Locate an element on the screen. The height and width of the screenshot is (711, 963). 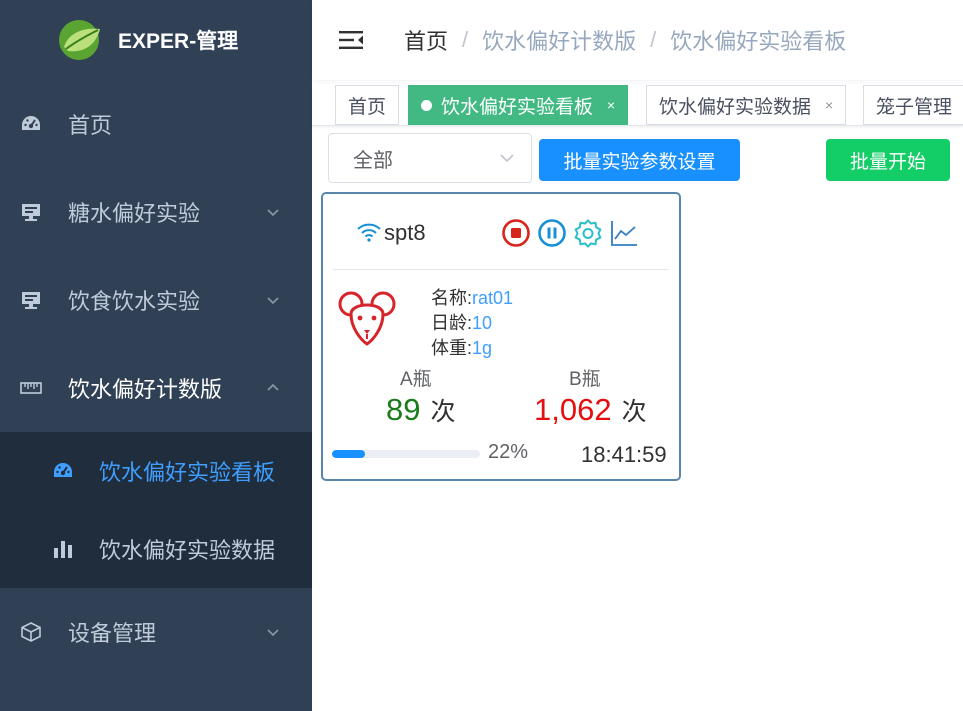
leaf-logo-icon is located at coordinates (79, 40).